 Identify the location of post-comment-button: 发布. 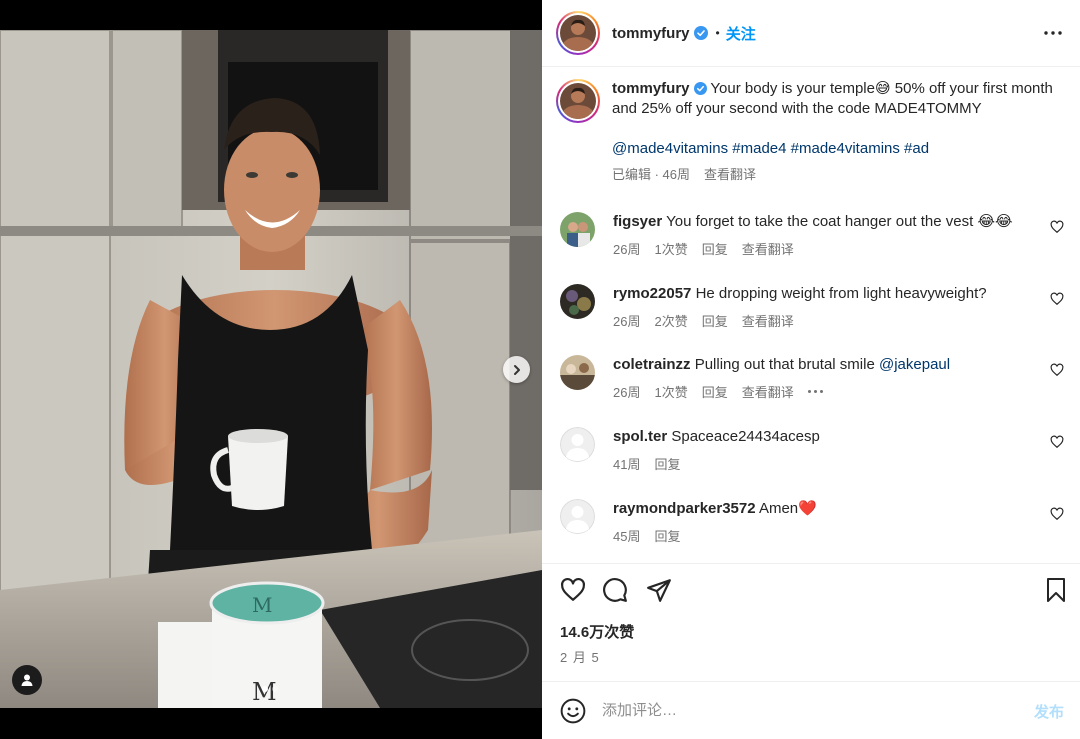
(1049, 711).